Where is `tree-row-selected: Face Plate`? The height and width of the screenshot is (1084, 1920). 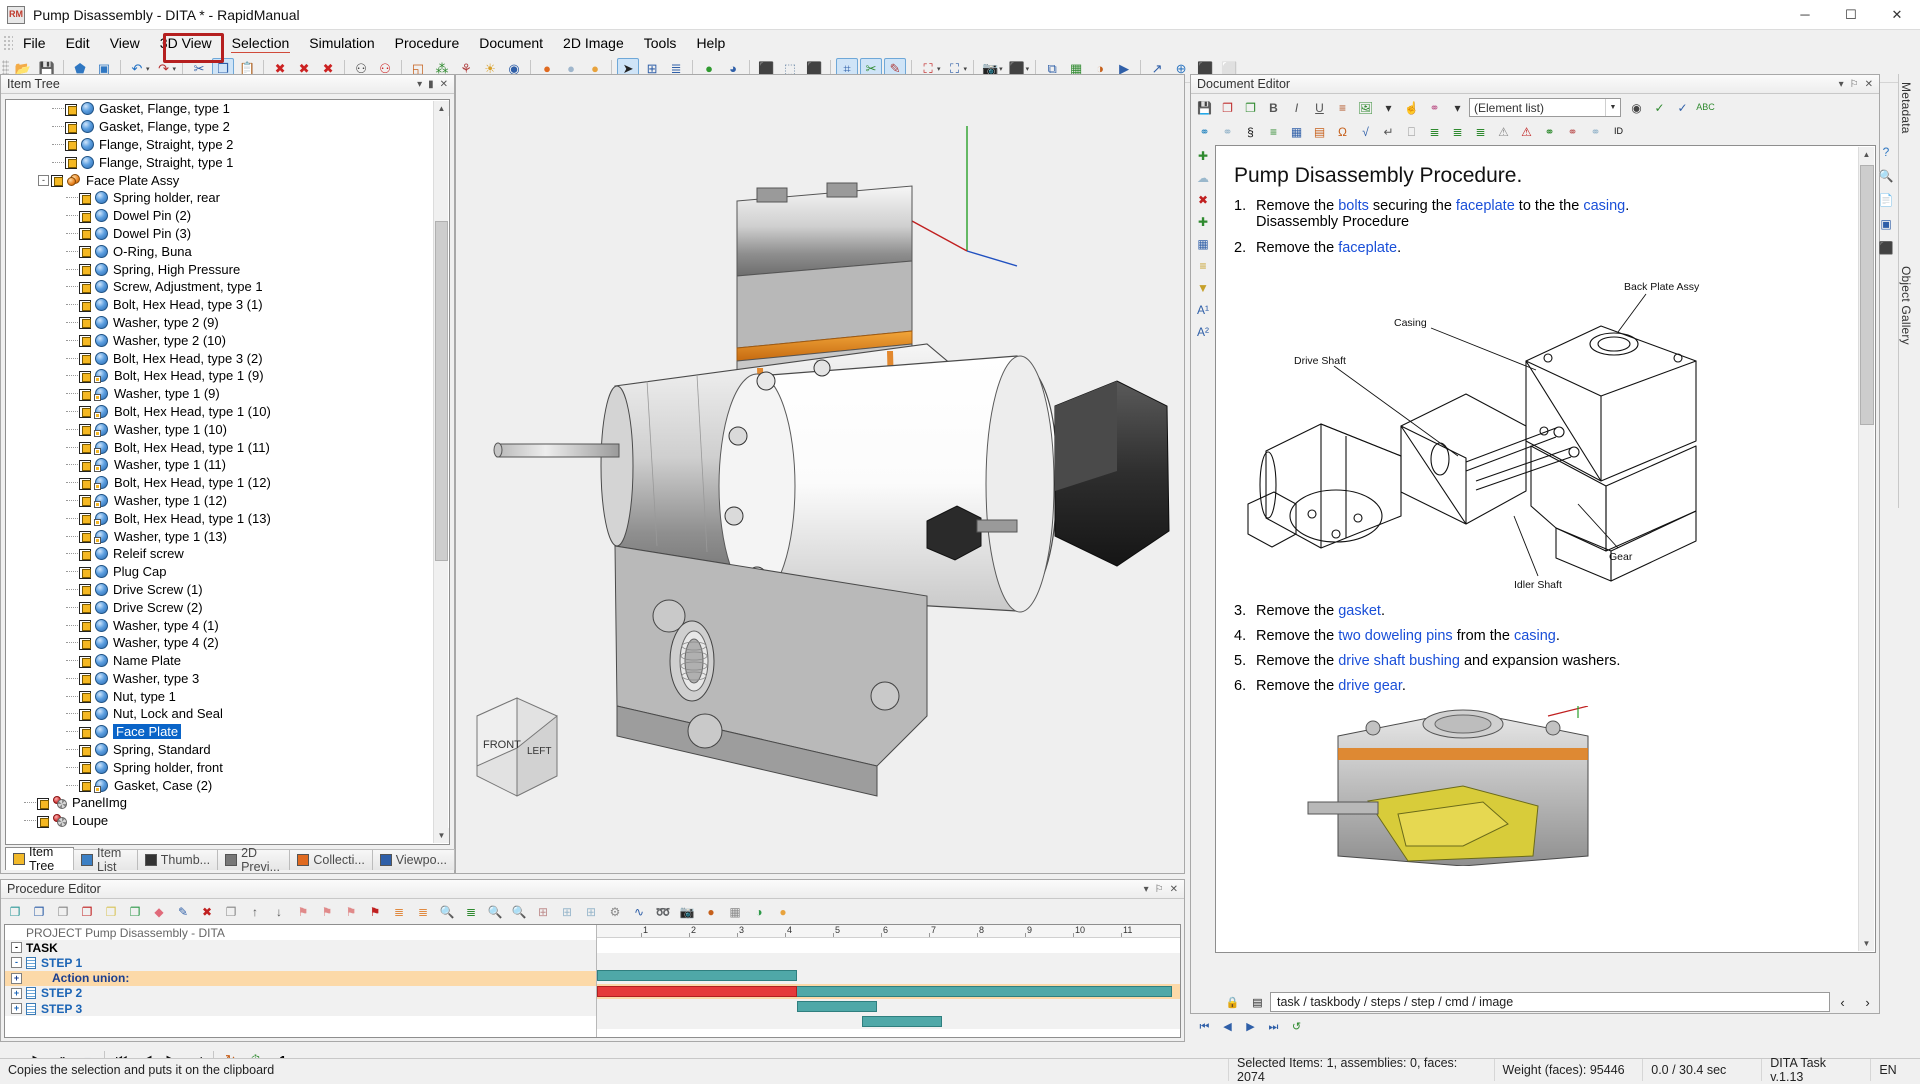
tree-row-selected: Face Plate is located at coordinates (227, 732).